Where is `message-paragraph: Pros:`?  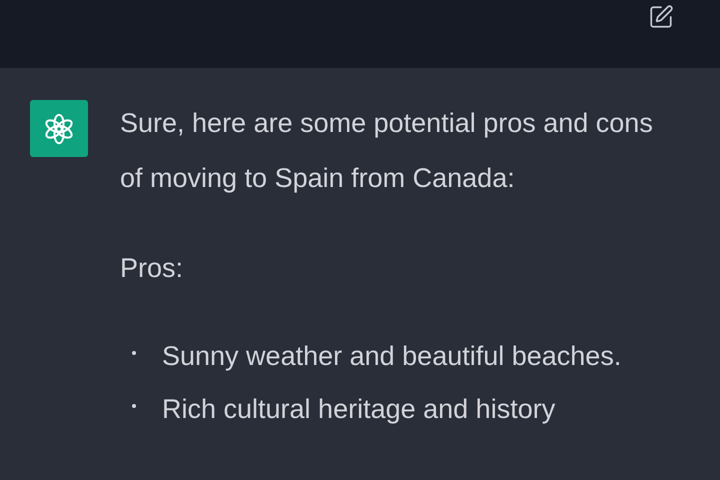 message-paragraph: Pros: is located at coordinates (152, 268).